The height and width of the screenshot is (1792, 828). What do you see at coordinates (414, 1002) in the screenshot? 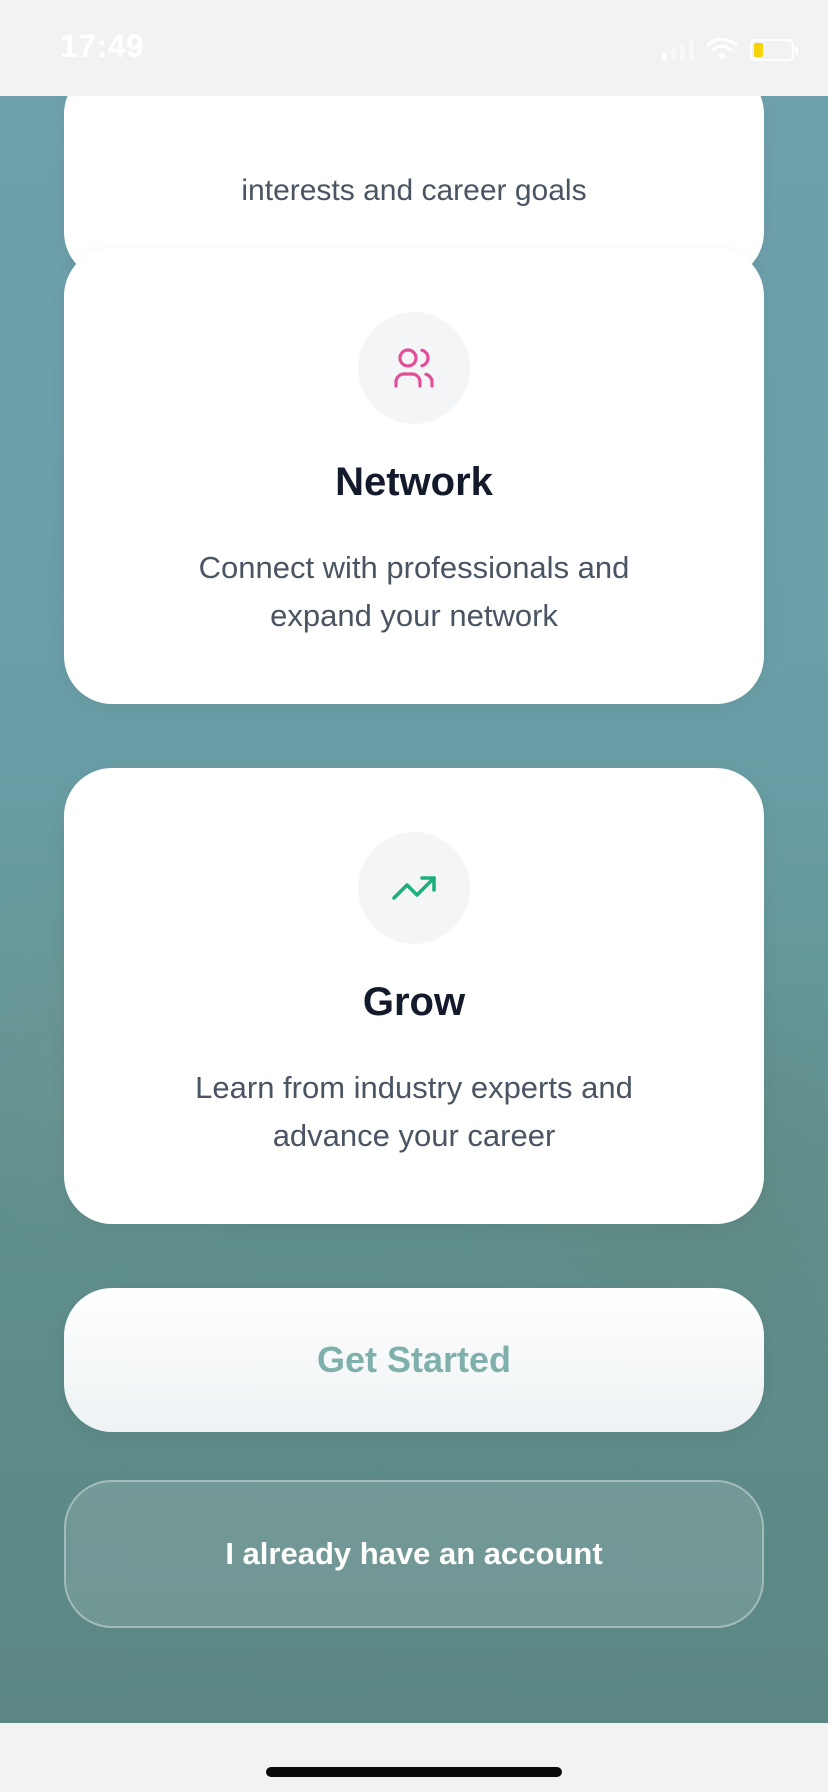
I see `feature-card-title: Grow` at bounding box center [414, 1002].